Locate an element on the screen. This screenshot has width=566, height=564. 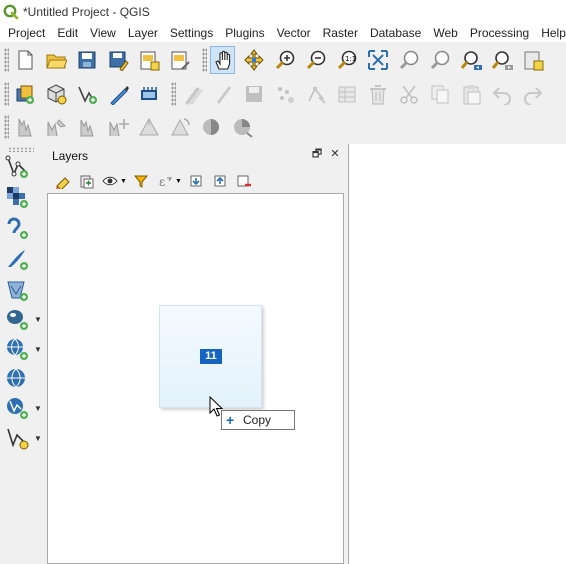
add-wcs-icon is located at coordinates (16, 378).